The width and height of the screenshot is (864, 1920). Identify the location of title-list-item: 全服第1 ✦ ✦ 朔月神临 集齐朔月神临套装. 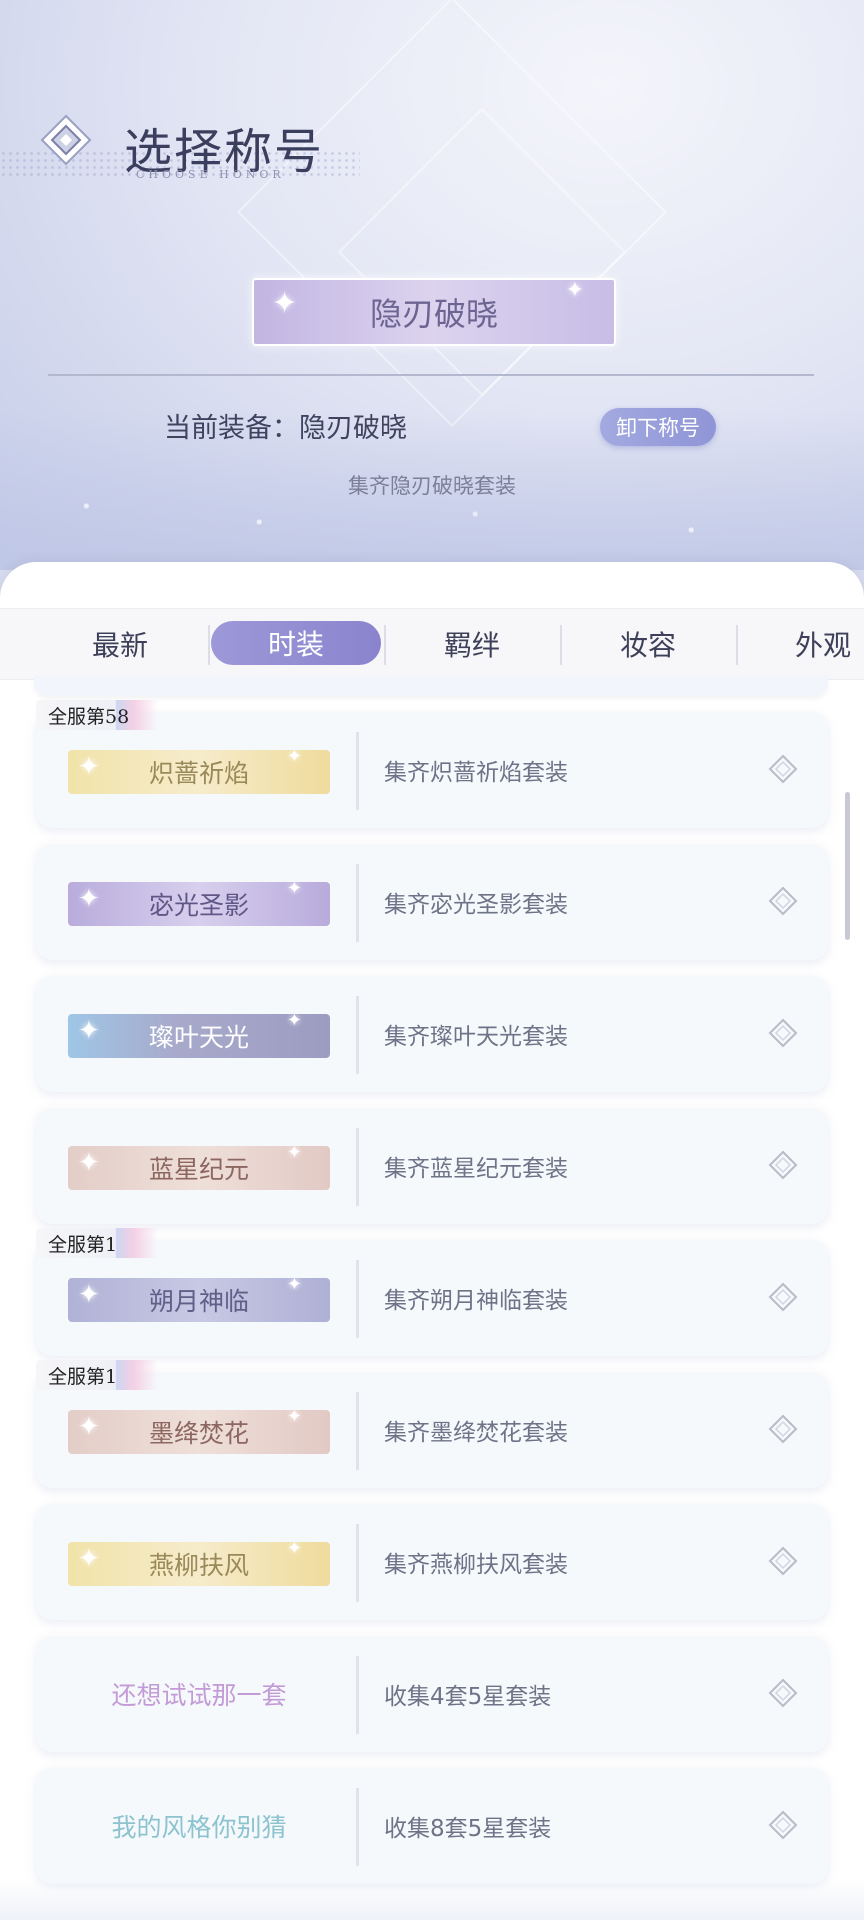
(432, 1292).